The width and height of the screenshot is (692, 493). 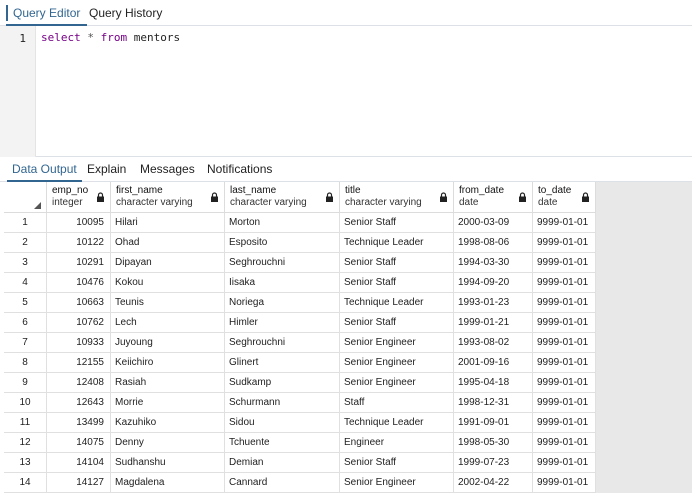 I want to click on column-header-last-name: last_name character varying, so click(x=282, y=197).